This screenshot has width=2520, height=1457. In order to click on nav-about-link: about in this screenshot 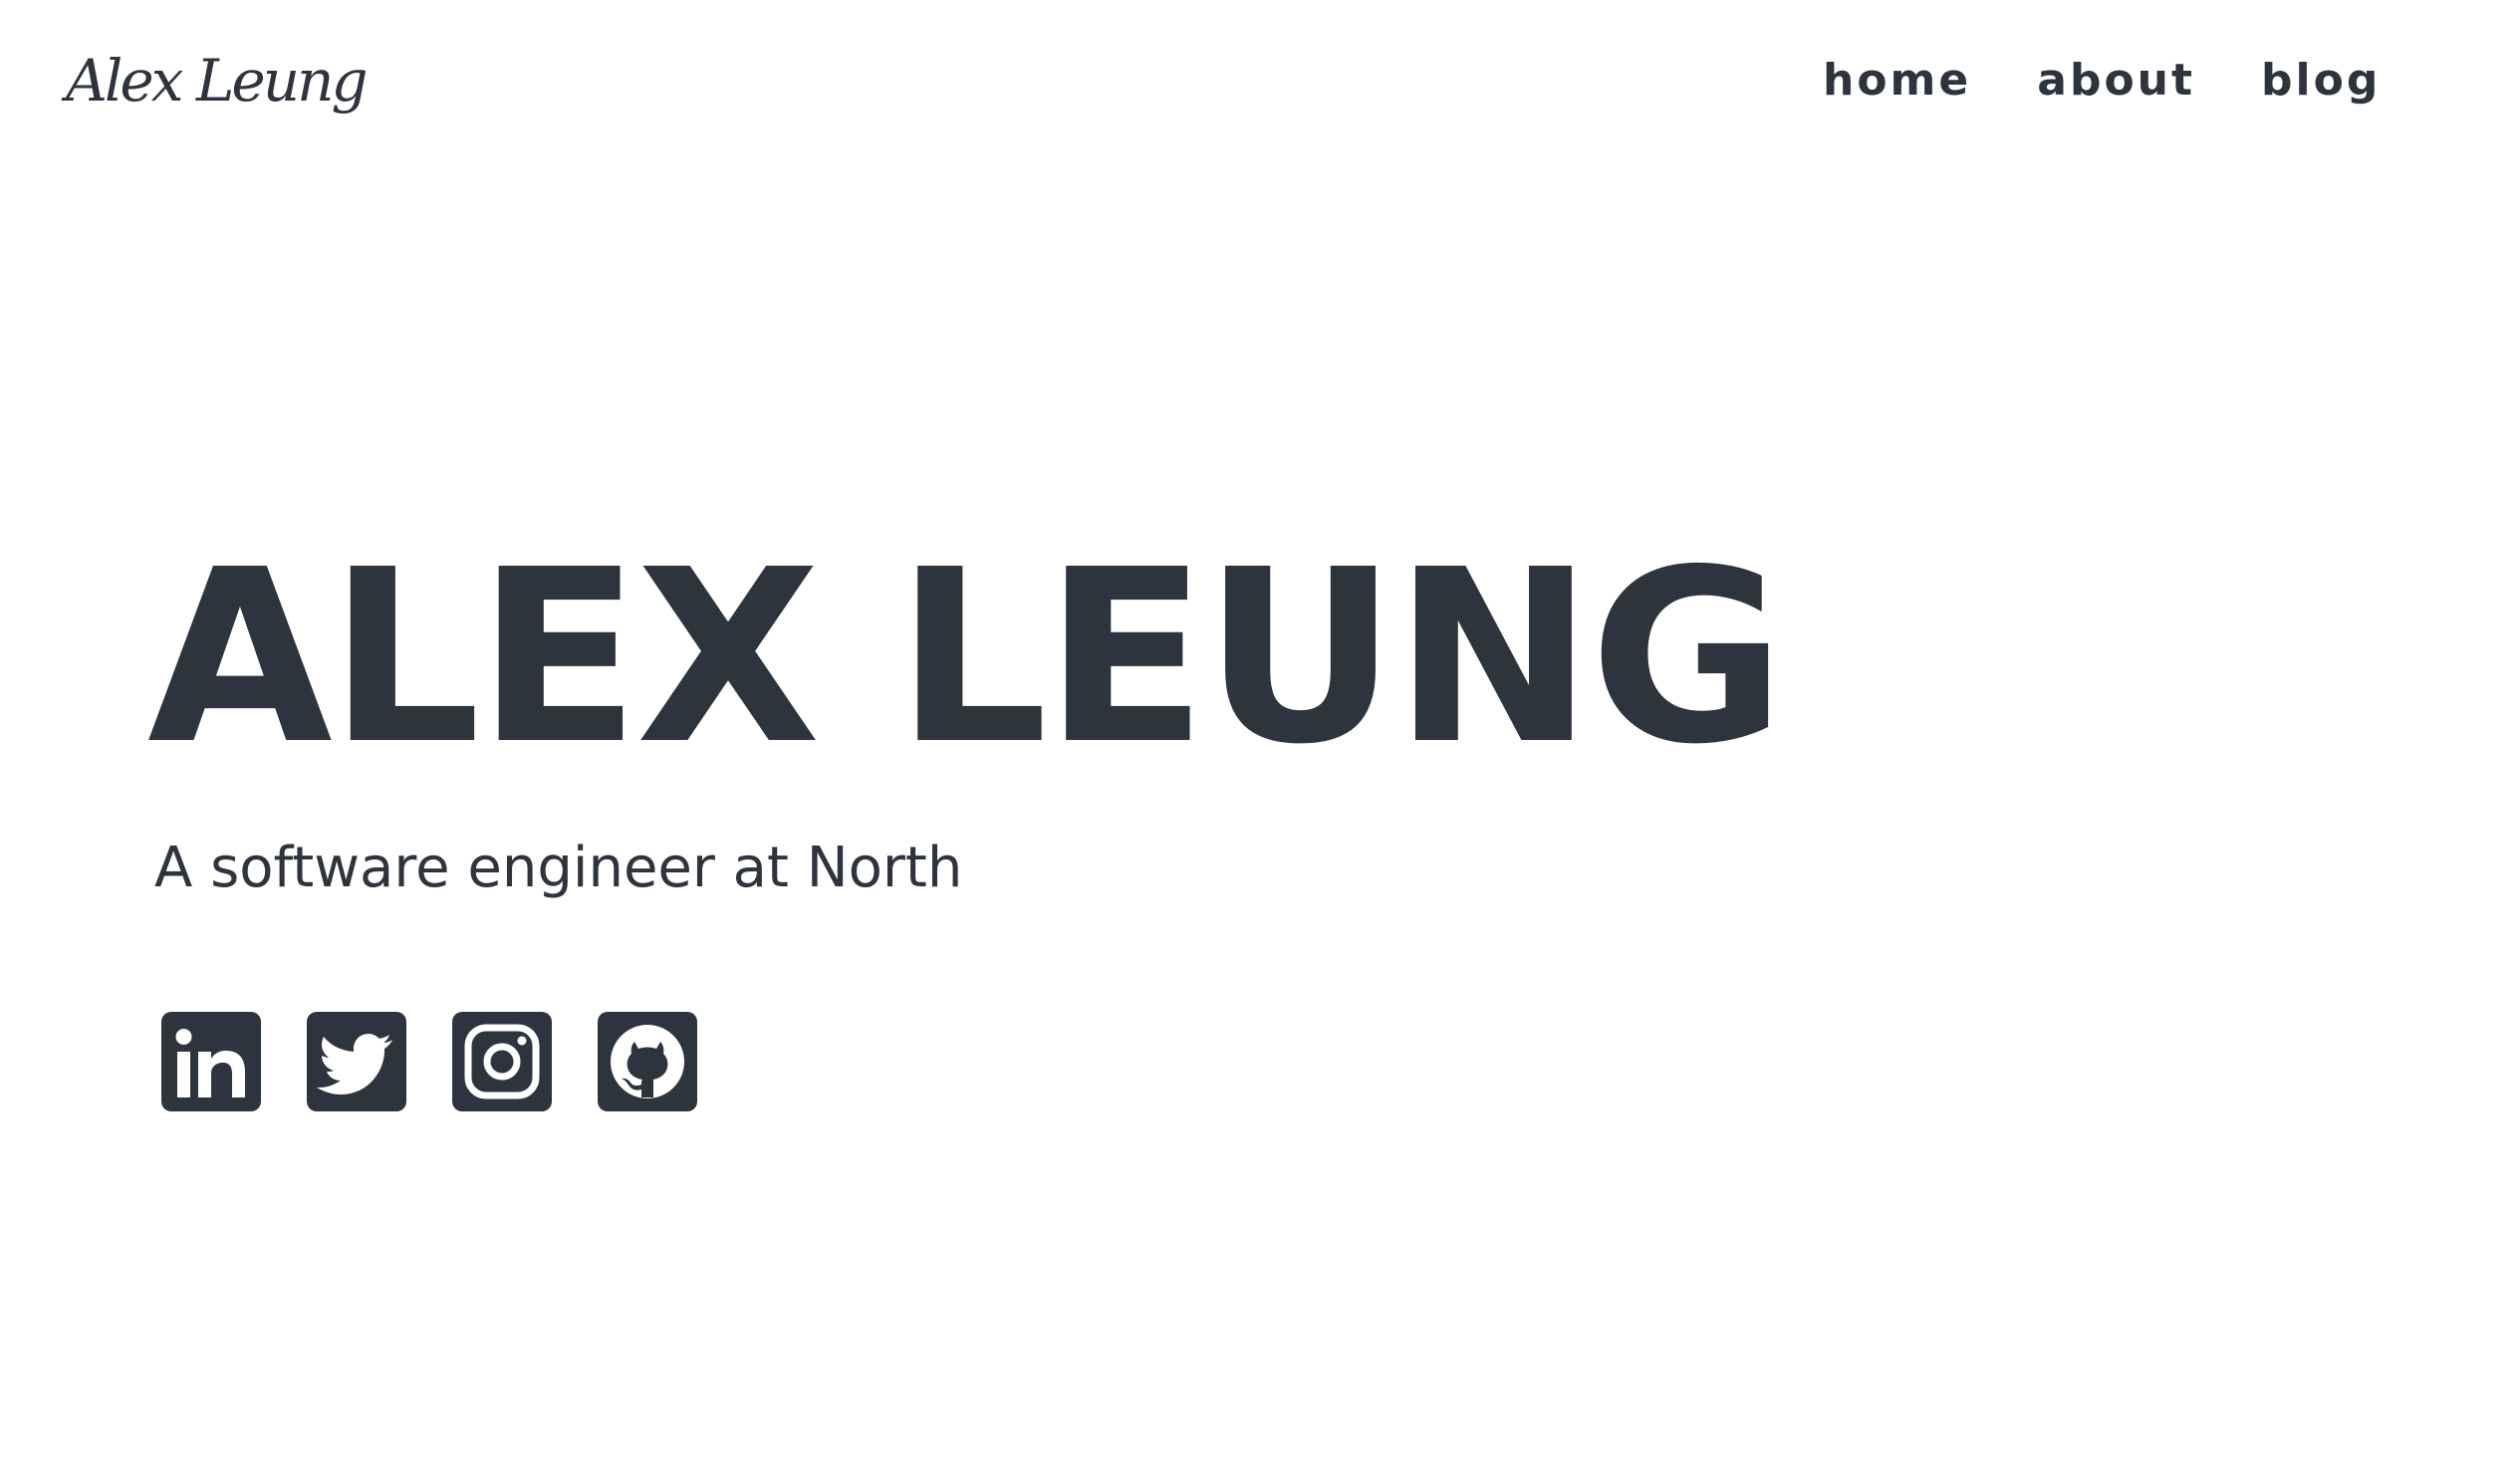, I will do `click(2116, 80)`.